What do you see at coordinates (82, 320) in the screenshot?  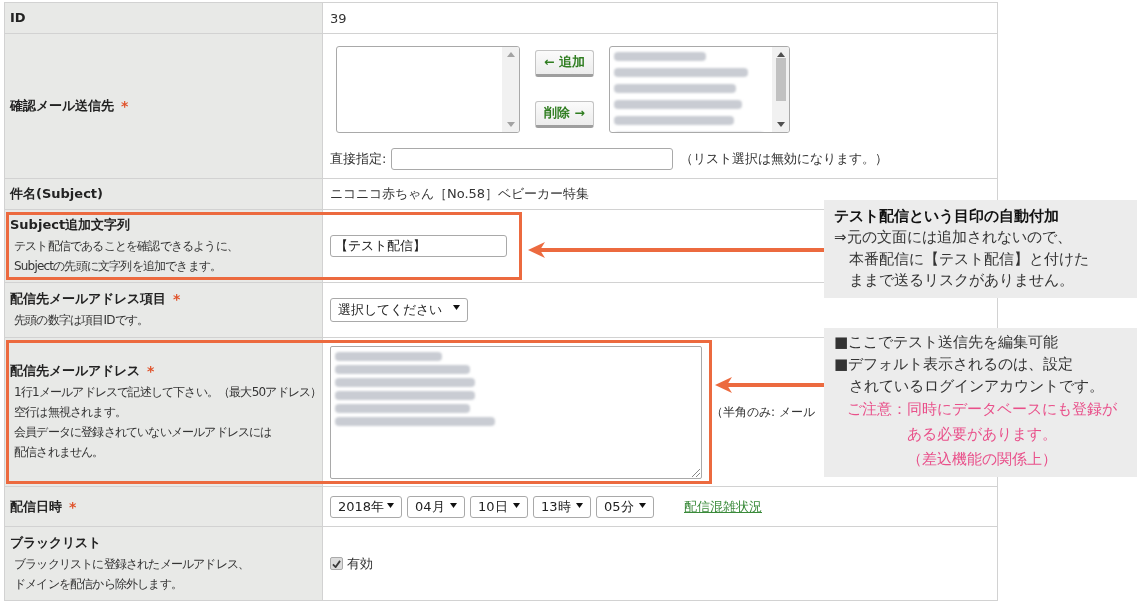 I see `field-description: 先頭の数字は項目IDです。` at bounding box center [82, 320].